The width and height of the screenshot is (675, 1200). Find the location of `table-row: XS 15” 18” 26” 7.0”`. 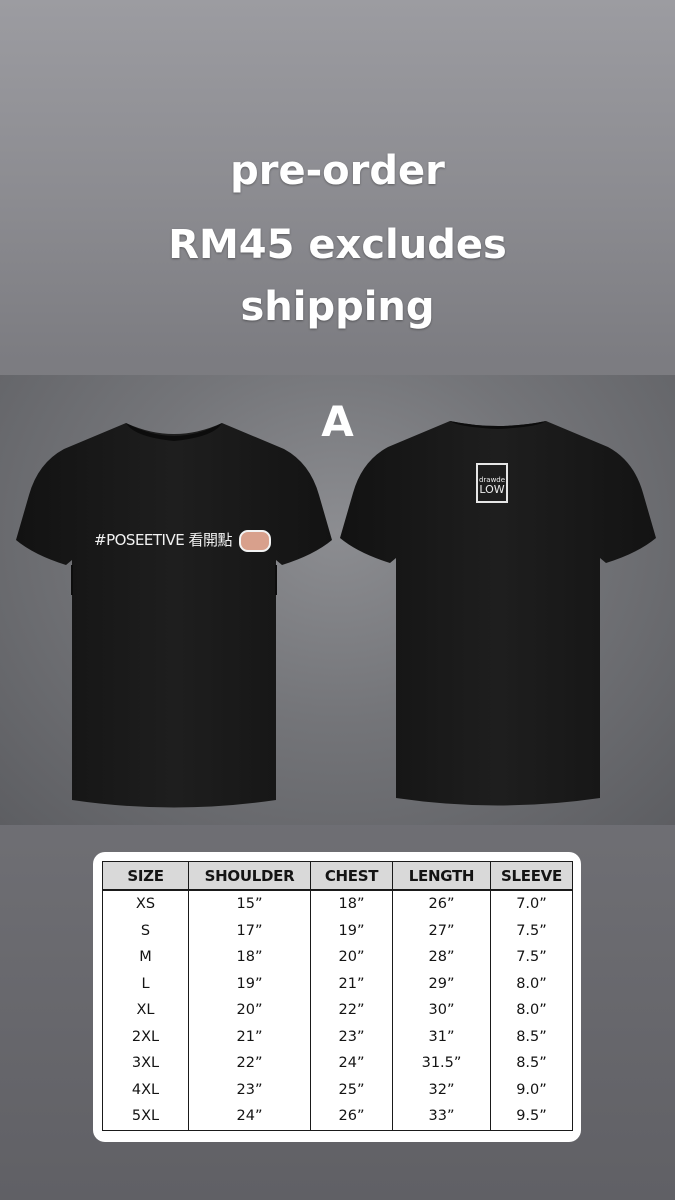

table-row: XS 15” 18” 26” 7.0” is located at coordinates (337, 904).